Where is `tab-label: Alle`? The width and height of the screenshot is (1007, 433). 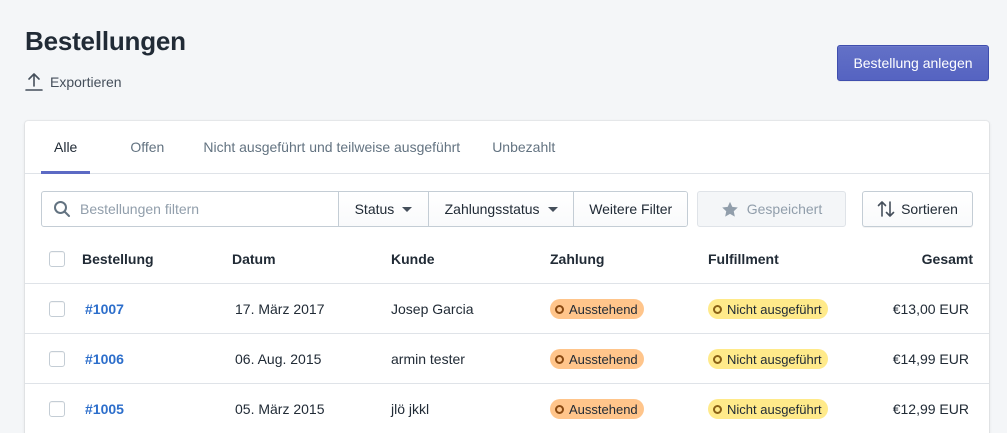
tab-label: Alle is located at coordinates (66, 147).